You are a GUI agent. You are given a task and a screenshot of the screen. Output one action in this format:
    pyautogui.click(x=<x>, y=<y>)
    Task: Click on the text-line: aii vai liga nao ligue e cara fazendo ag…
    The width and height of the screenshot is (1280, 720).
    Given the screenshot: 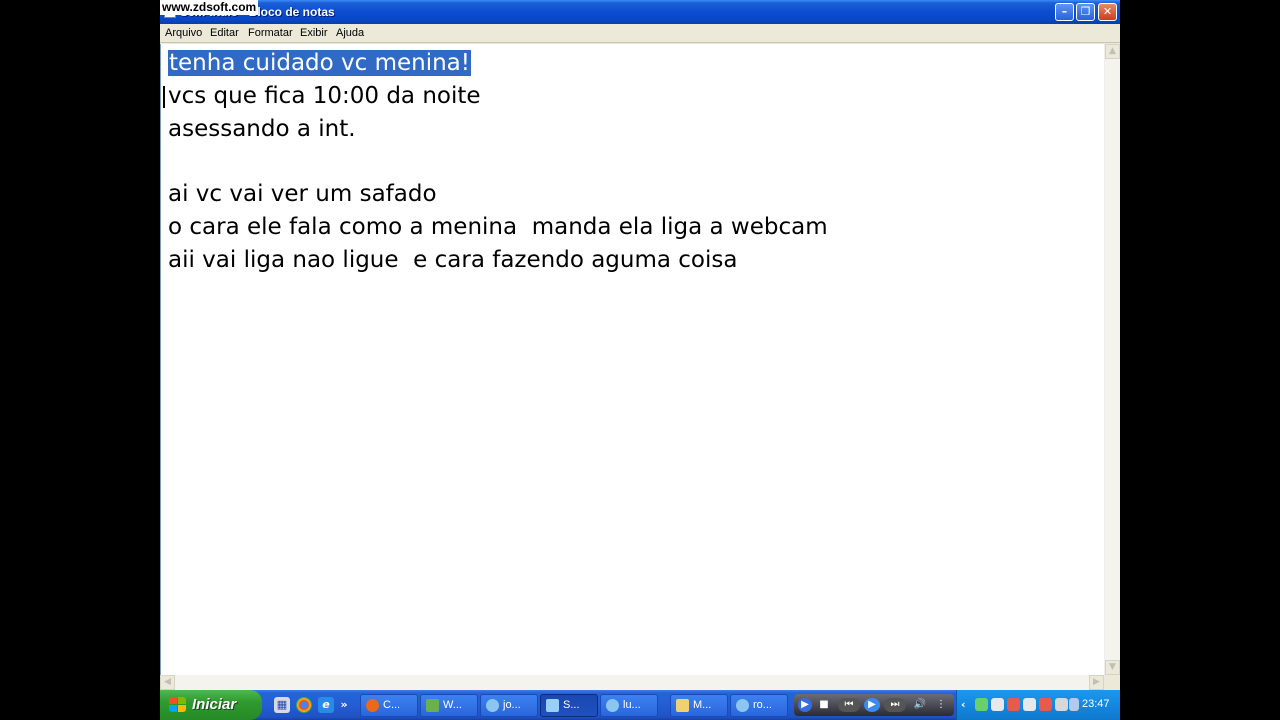 What is the action you would take?
    pyautogui.click(x=452, y=260)
    